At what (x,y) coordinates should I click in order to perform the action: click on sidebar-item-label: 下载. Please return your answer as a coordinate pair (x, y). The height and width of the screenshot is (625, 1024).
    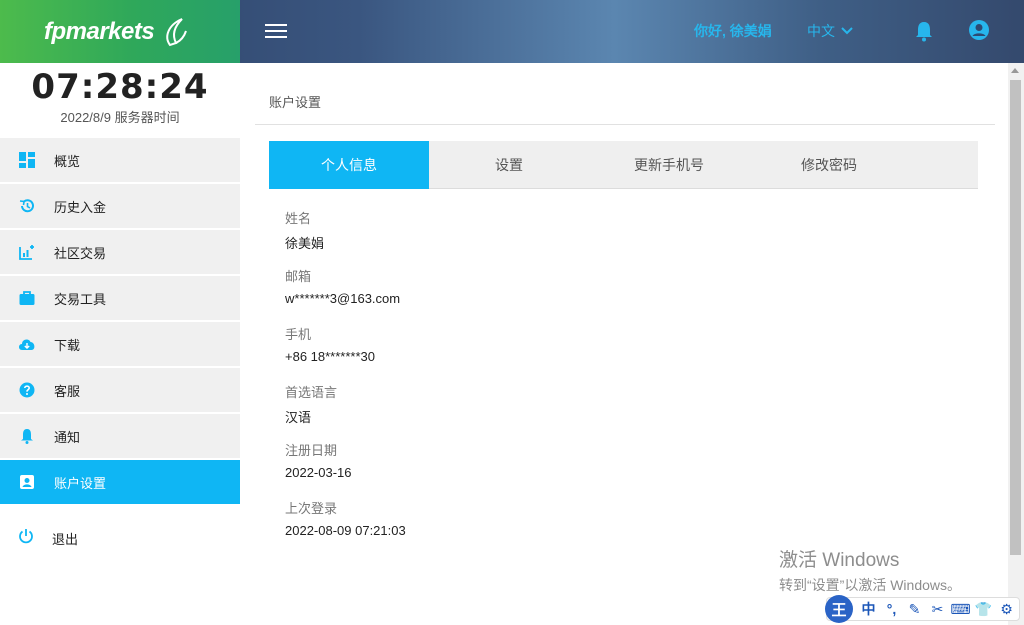
    Looking at the image, I should click on (67, 345).